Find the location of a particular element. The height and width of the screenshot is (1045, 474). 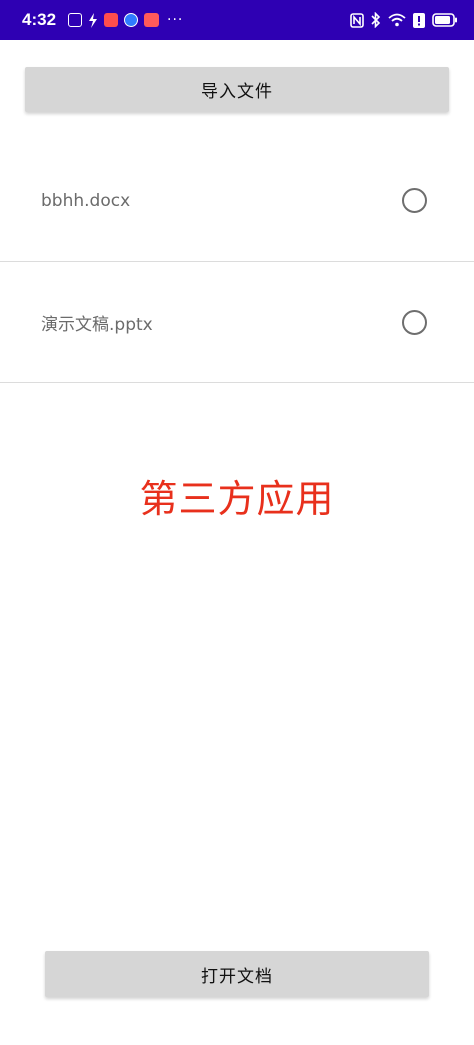

file-list-item: bbhh.docx is located at coordinates (237, 200).